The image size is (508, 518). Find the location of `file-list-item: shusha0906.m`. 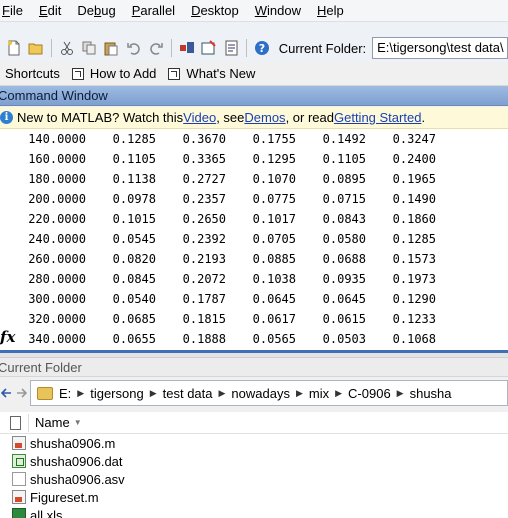

file-list-item: shusha0906.m is located at coordinates (254, 443).